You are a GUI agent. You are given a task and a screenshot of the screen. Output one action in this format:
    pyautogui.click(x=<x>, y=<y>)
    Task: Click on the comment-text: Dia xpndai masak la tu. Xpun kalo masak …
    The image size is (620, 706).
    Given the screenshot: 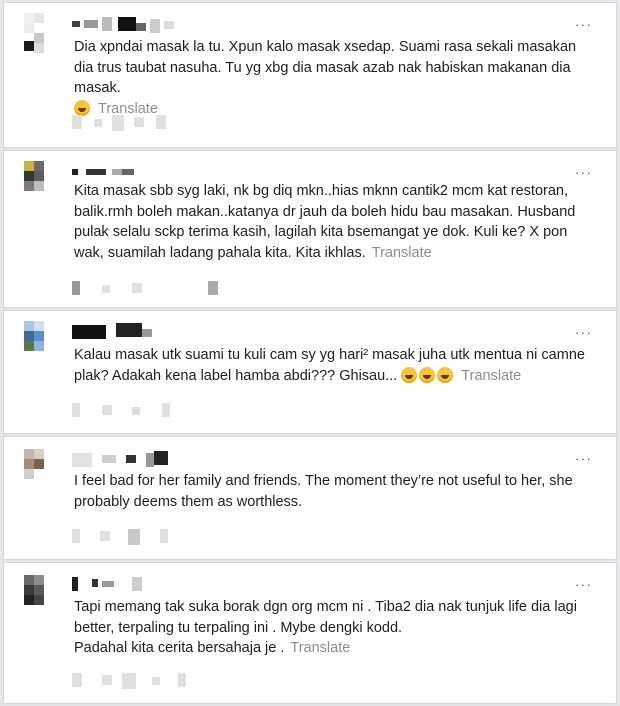 What is the action you would take?
    pyautogui.click(x=335, y=78)
    